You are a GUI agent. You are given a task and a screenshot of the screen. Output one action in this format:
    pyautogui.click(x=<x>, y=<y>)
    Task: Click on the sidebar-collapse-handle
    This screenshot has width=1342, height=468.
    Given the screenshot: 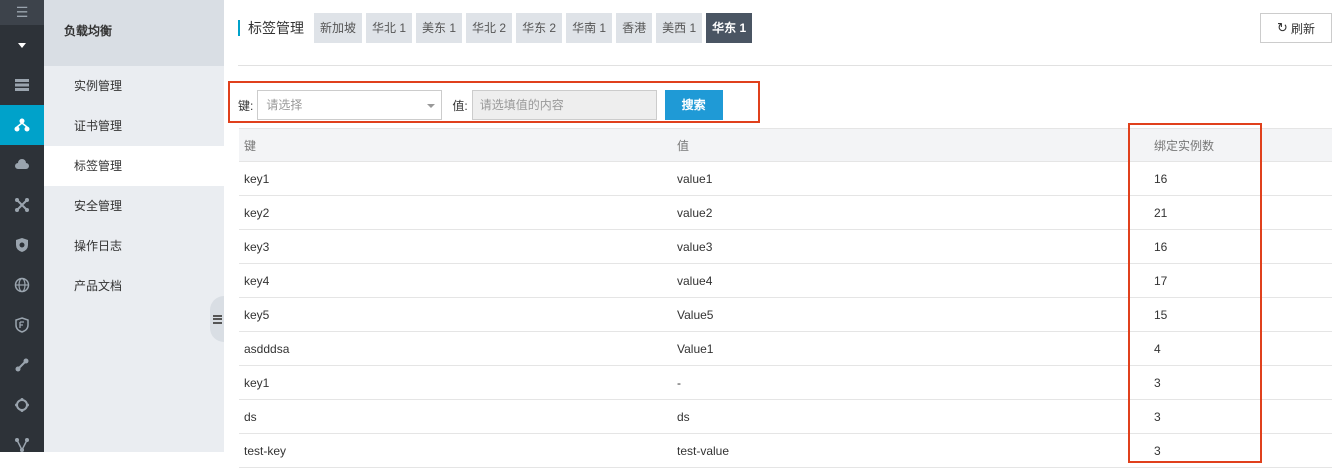 What is the action you would take?
    pyautogui.click(x=217, y=319)
    